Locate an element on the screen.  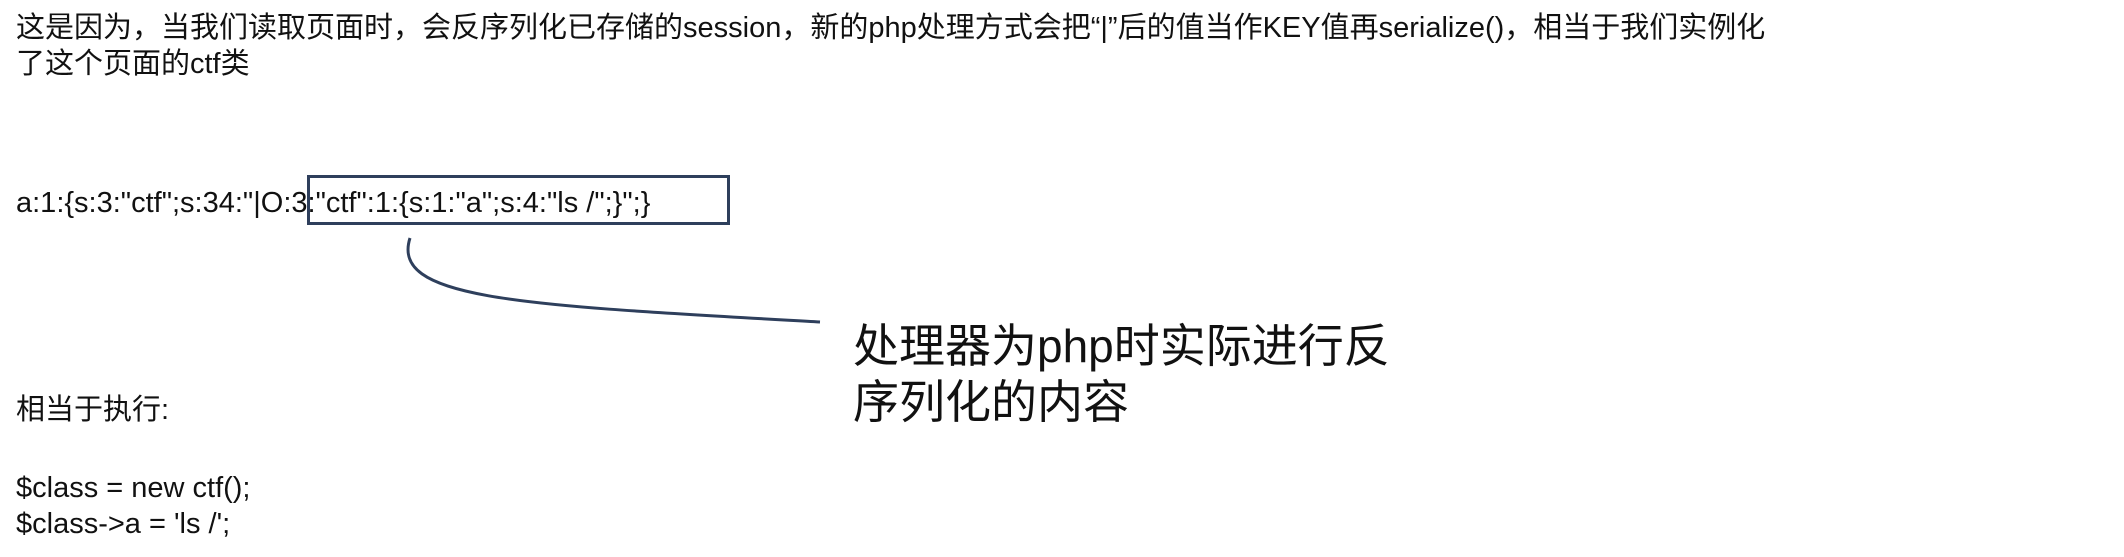
exec-label: 相当于执行: is located at coordinates (93, 410).